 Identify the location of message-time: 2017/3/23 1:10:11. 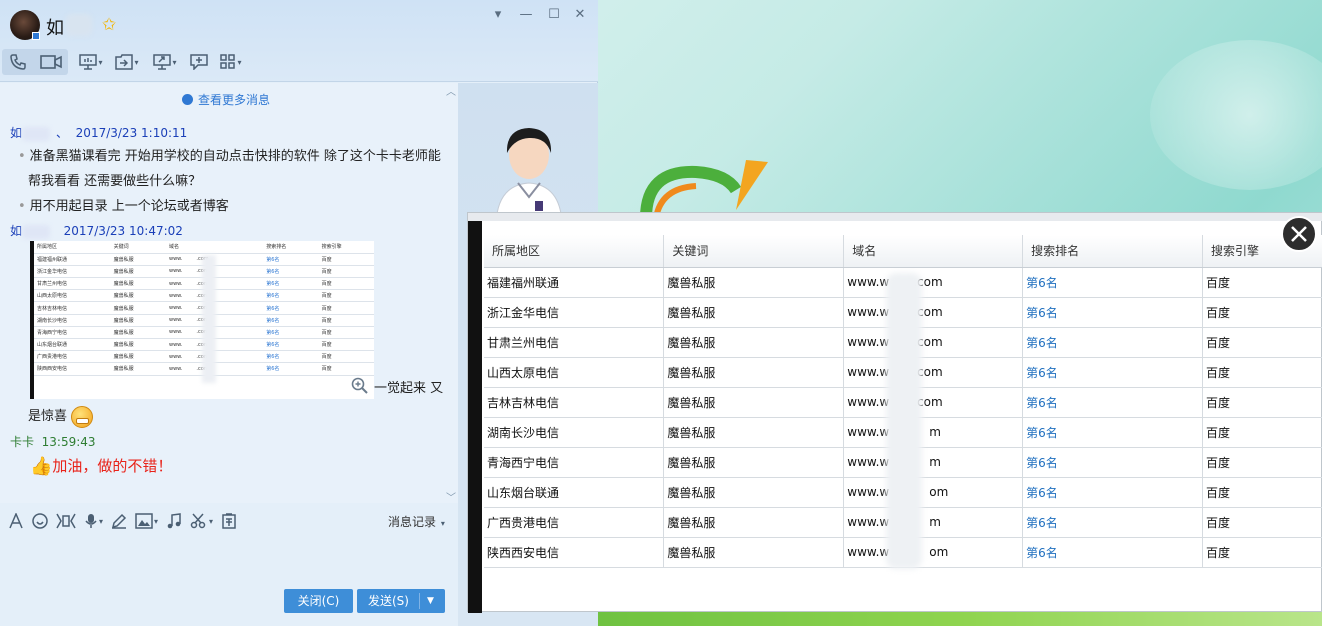
(131, 133).